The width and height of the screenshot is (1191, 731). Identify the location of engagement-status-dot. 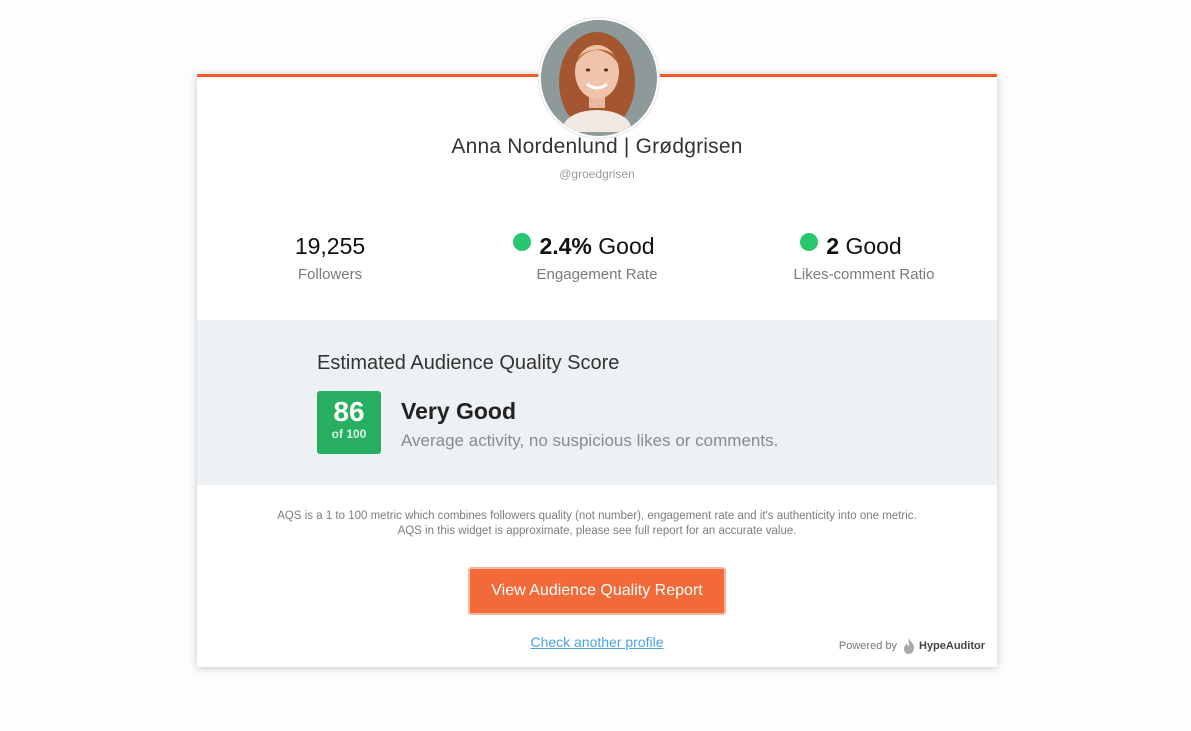
(522, 242).